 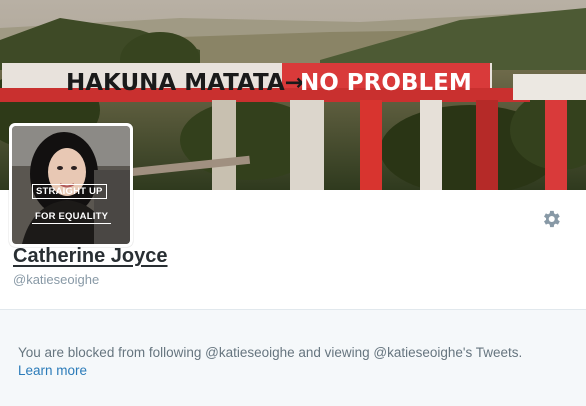 What do you see at coordinates (52, 370) in the screenshot?
I see `learn-more-link: Learn more` at bounding box center [52, 370].